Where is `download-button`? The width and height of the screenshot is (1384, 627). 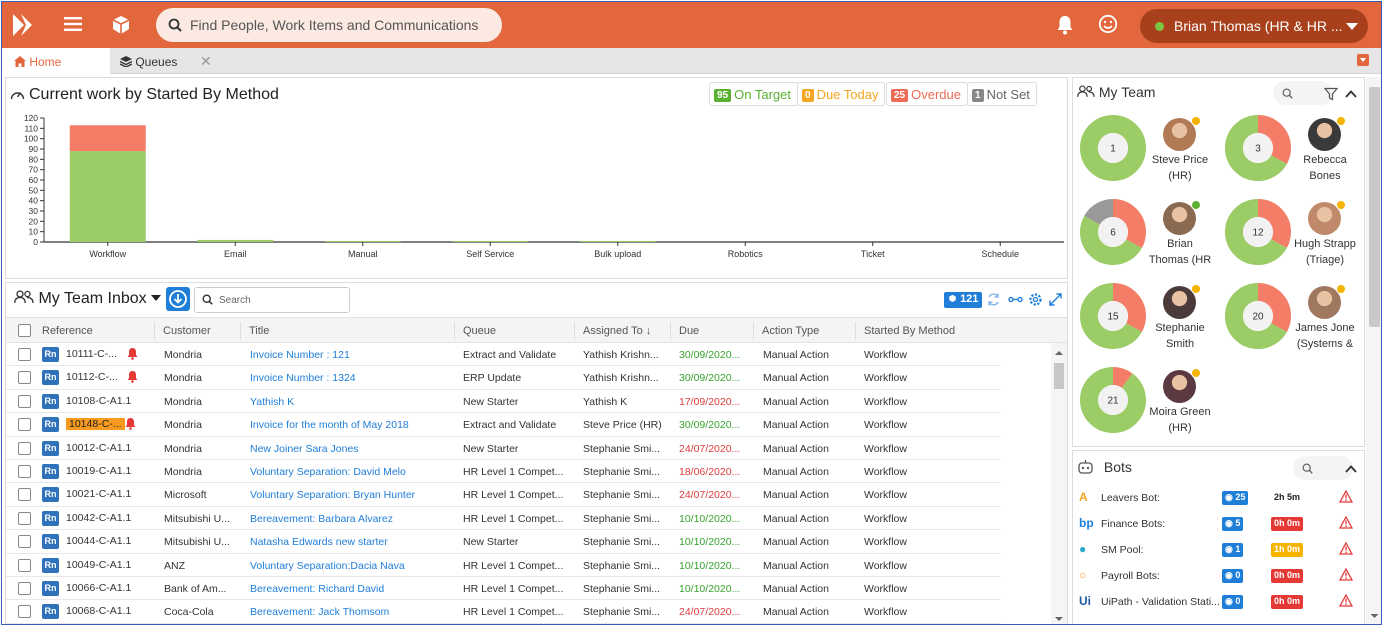
download-button is located at coordinates (178, 299).